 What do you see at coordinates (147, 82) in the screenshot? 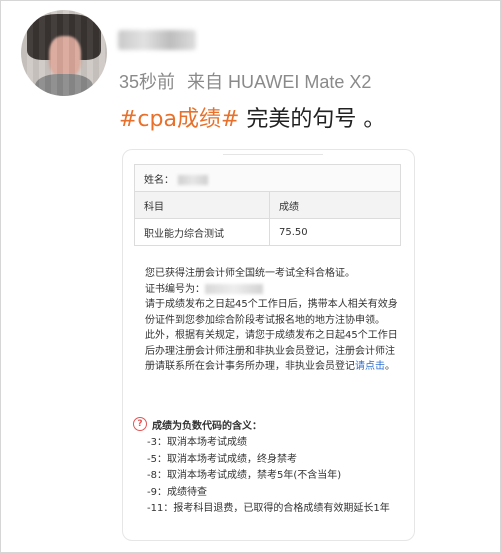
I see `post-time: 35秒前` at bounding box center [147, 82].